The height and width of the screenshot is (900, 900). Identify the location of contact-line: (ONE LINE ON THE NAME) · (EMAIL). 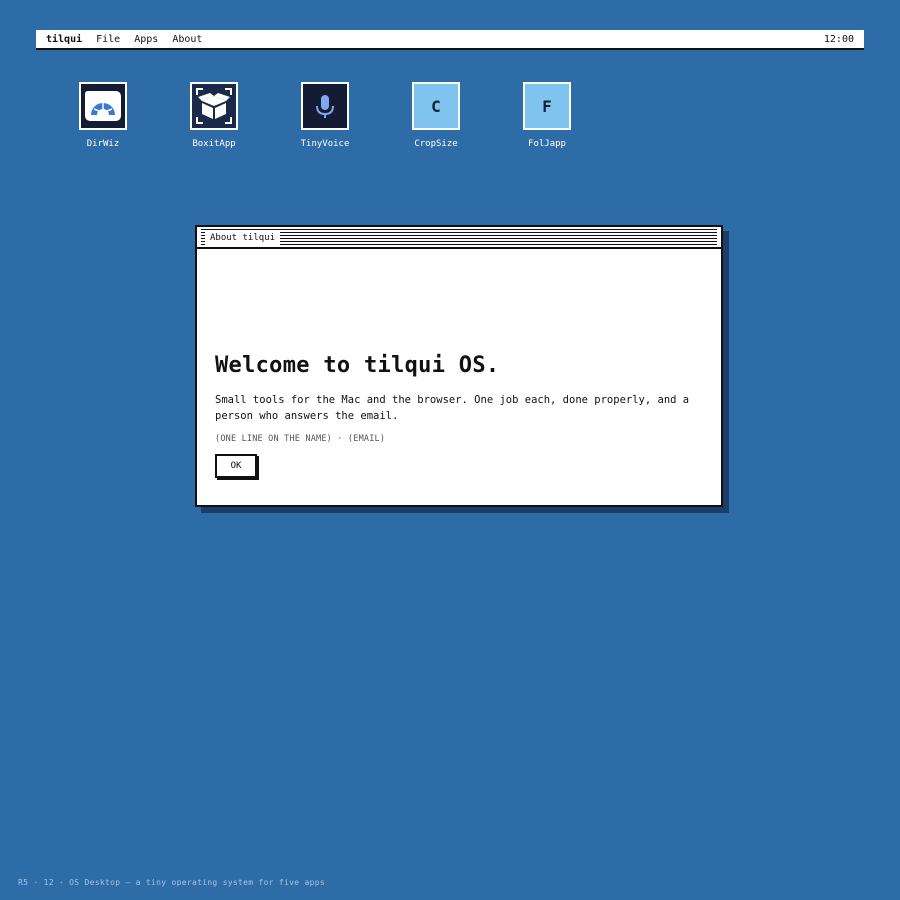
(300, 439).